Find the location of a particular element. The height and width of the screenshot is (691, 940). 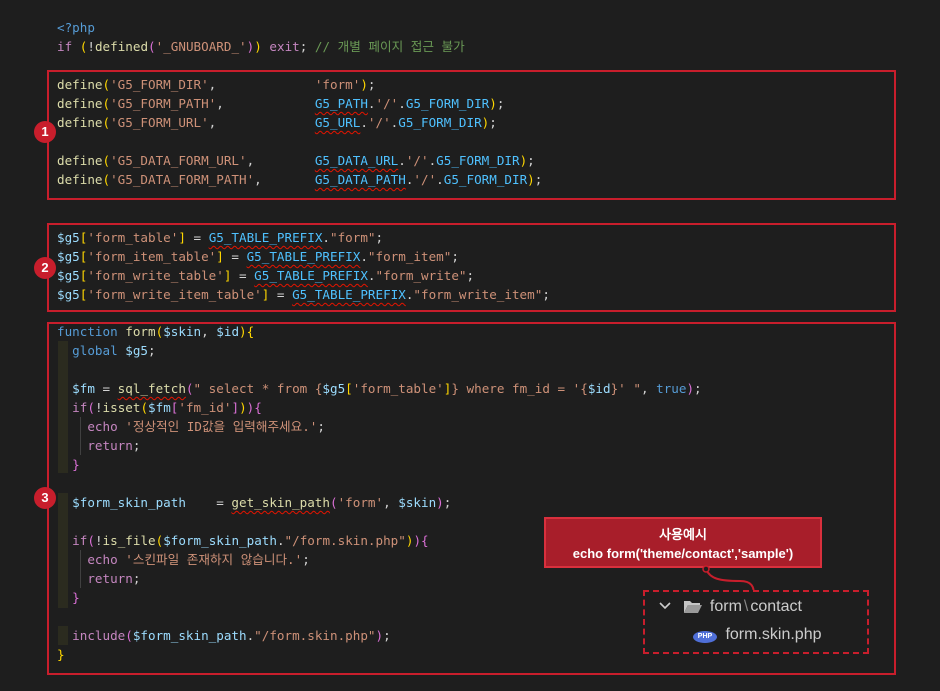

var-skin: $skin is located at coordinates (417, 502).